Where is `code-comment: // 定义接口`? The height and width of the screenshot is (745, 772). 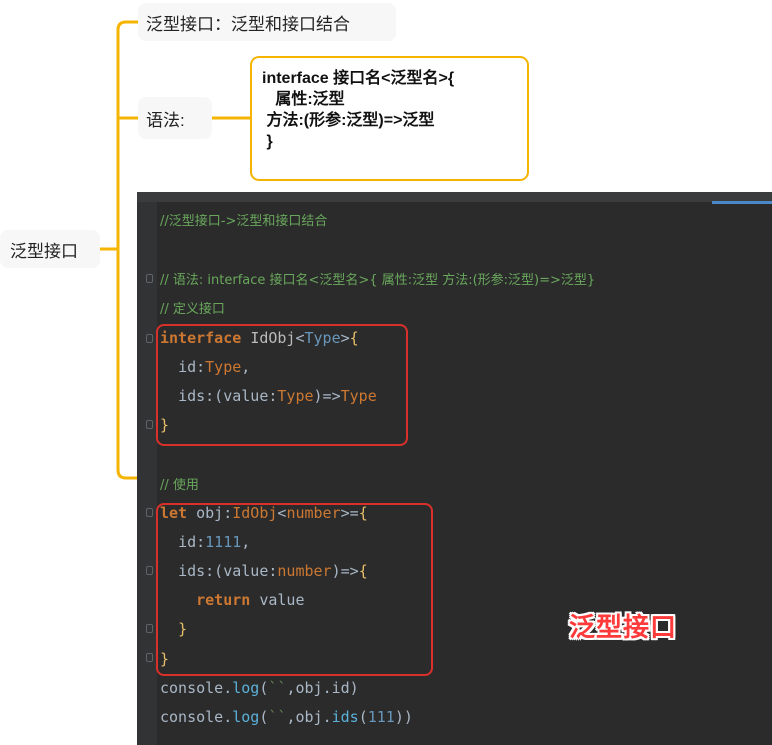 code-comment: // 定义接口 is located at coordinates (192, 309).